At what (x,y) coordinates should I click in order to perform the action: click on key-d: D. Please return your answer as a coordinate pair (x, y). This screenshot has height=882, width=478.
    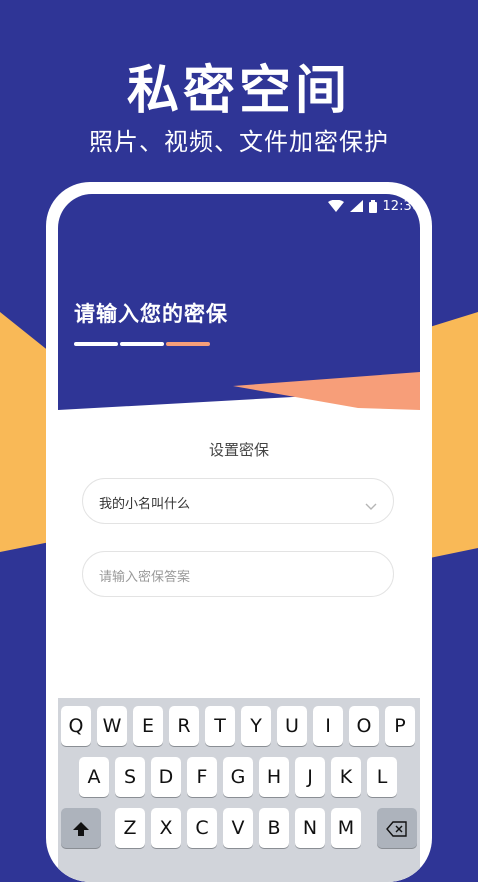
    Looking at the image, I should click on (166, 777).